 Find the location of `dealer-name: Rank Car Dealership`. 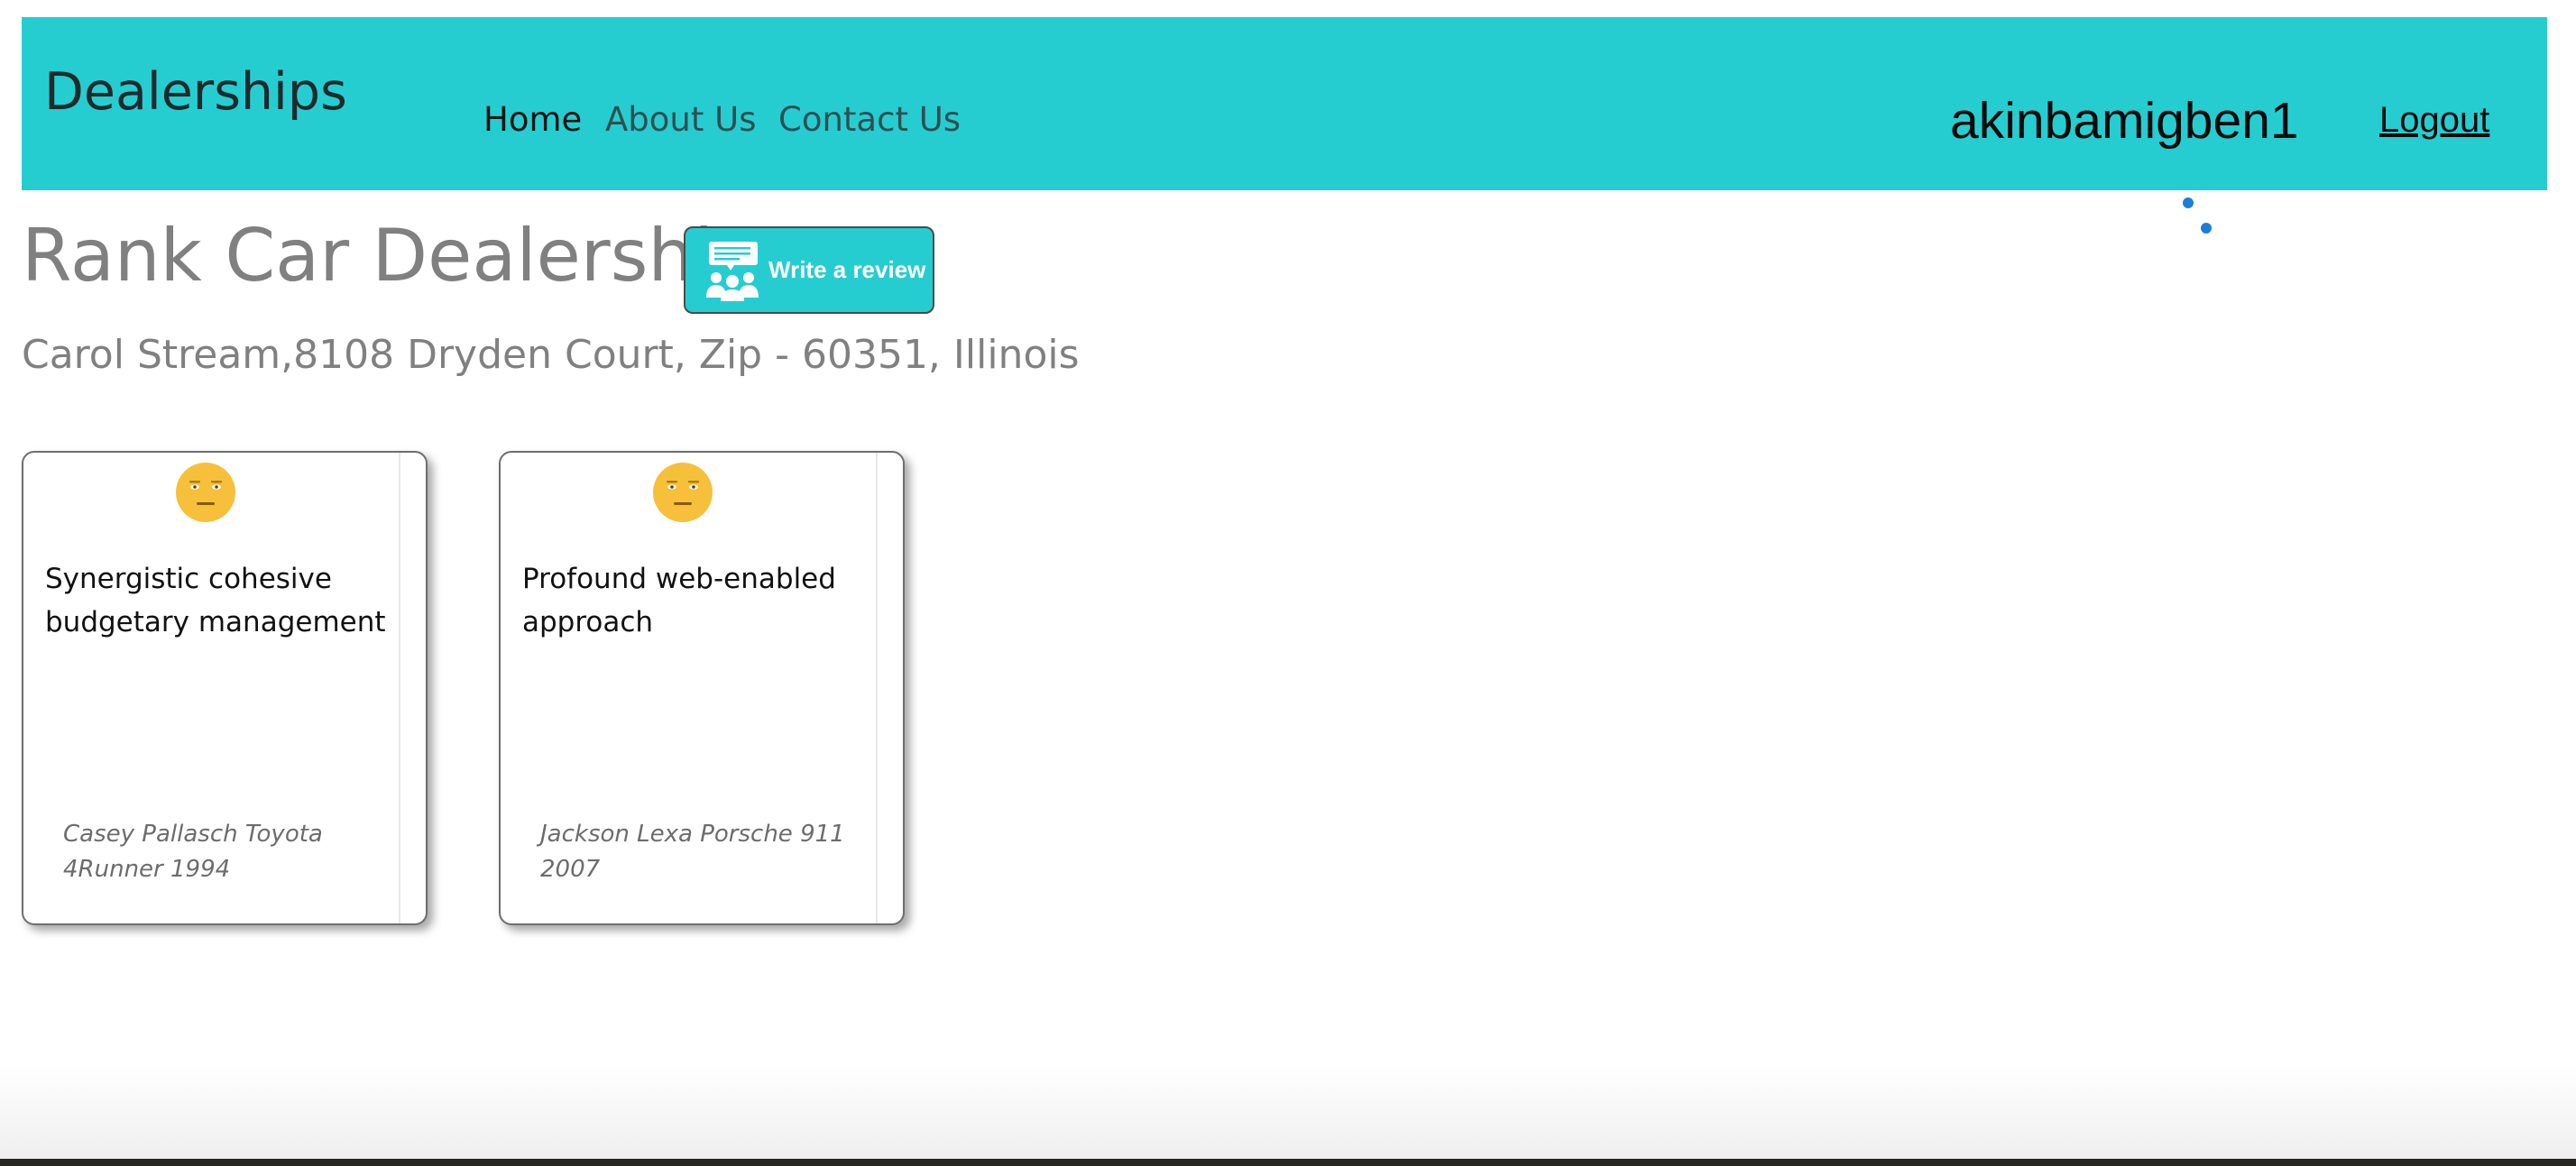

dealer-name: Rank Car Dealership is located at coordinates (391, 256).